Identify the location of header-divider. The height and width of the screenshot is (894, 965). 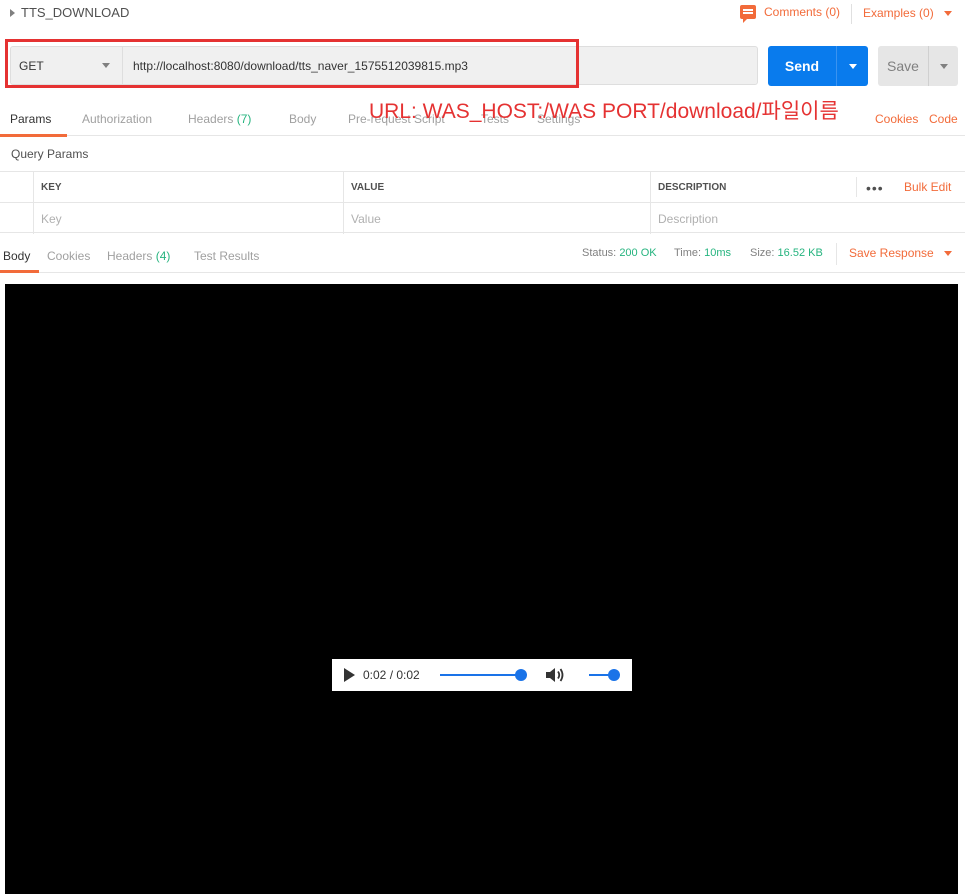
(851, 14).